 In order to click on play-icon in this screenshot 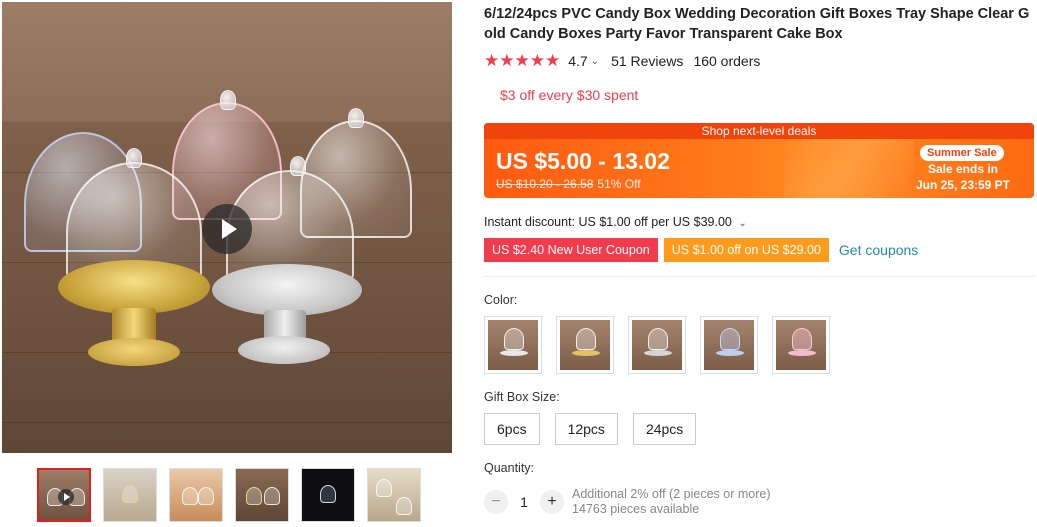, I will do `click(66, 497)`.